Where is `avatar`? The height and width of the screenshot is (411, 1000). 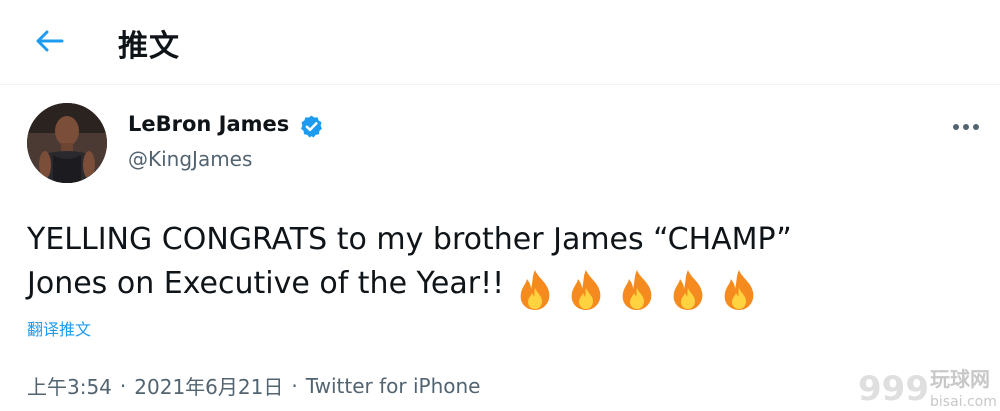
avatar is located at coordinates (67, 143).